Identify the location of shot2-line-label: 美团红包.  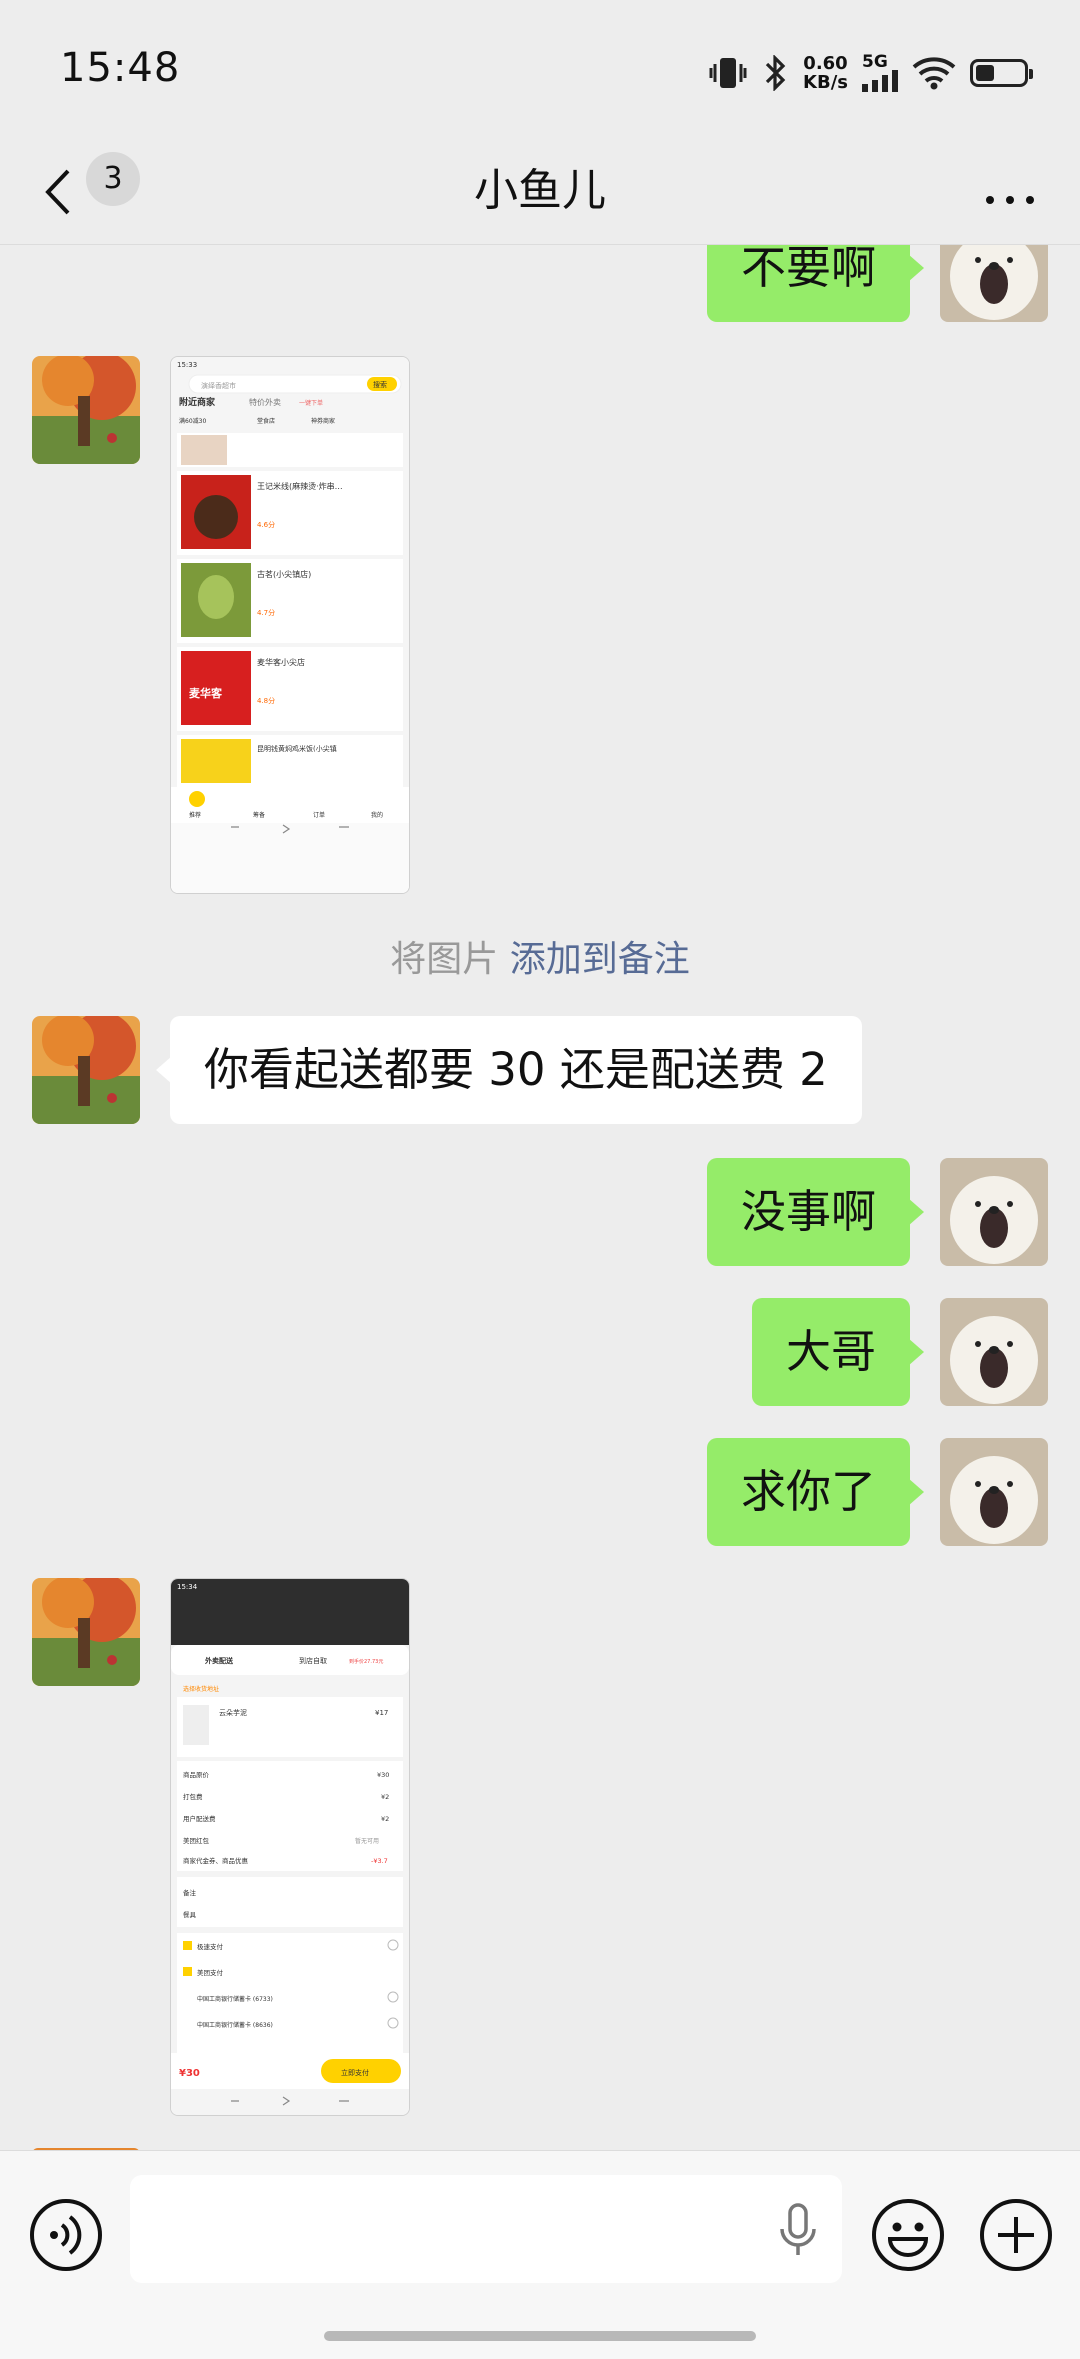
(196, 1840).